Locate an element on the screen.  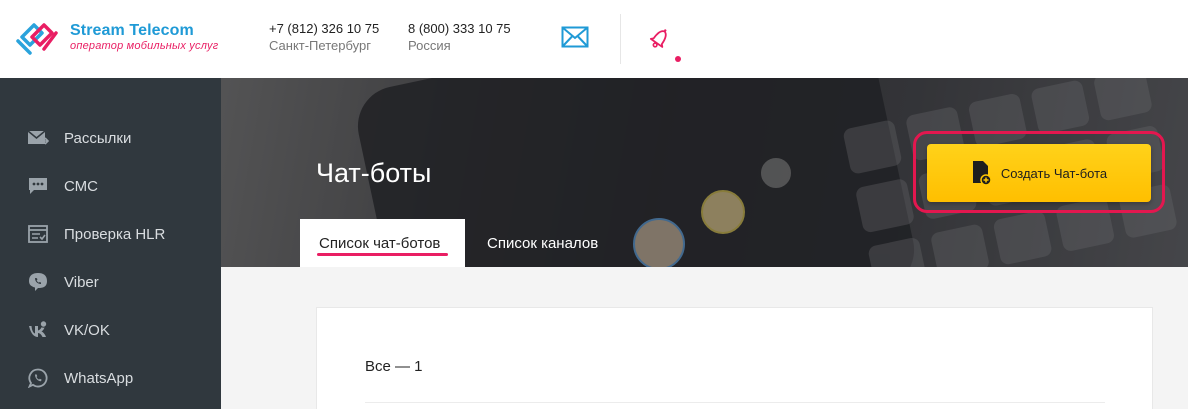
vk-ok-icon is located at coordinates (38, 330).